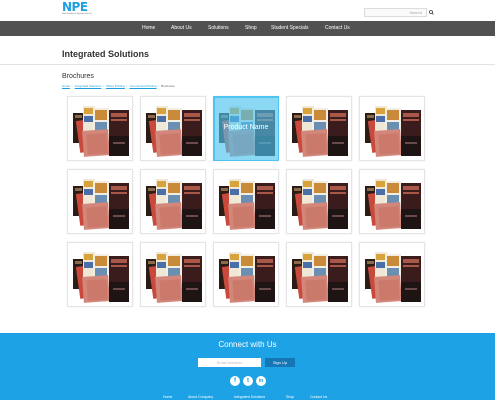 Image resolution: width=495 pixels, height=400 pixels. Describe the element at coordinates (251, 28) in the screenshot. I see `nav-shop: Shop` at that location.